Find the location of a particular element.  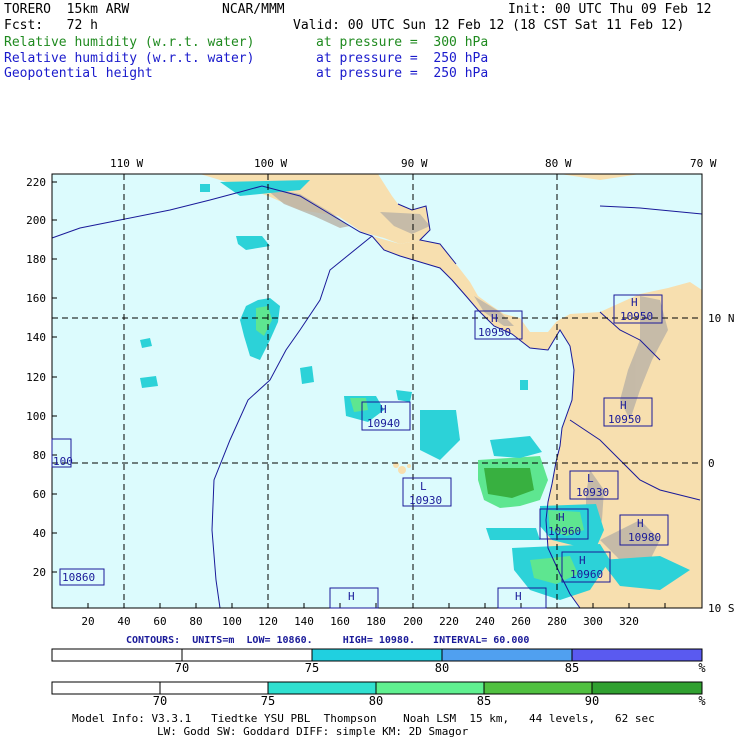

lon-label: 90 W is located at coordinates (414, 163).